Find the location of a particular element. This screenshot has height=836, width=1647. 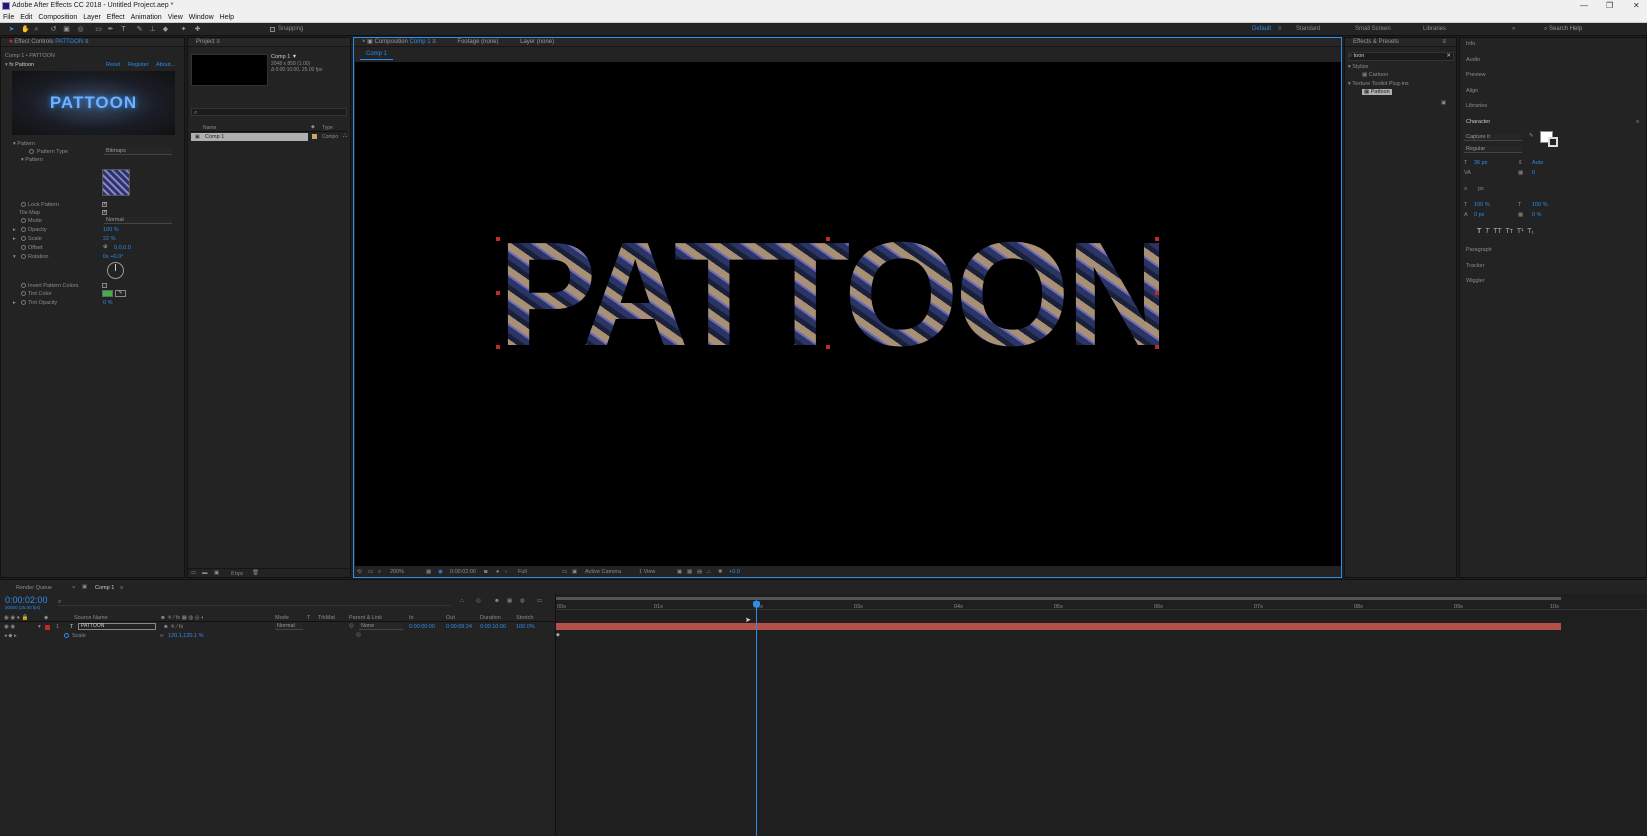

interpret-footage-icon: ▭ is located at coordinates (193, 573).